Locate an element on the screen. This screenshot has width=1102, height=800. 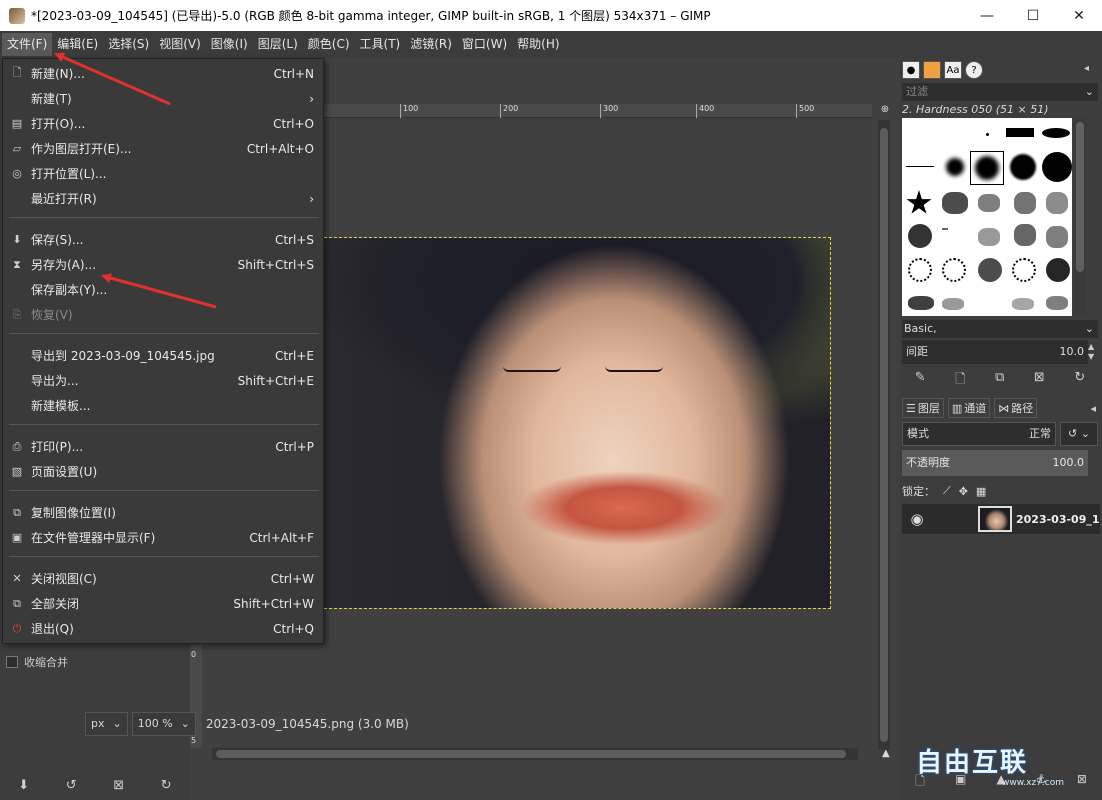
brush-grid is located at coordinates (987, 217).